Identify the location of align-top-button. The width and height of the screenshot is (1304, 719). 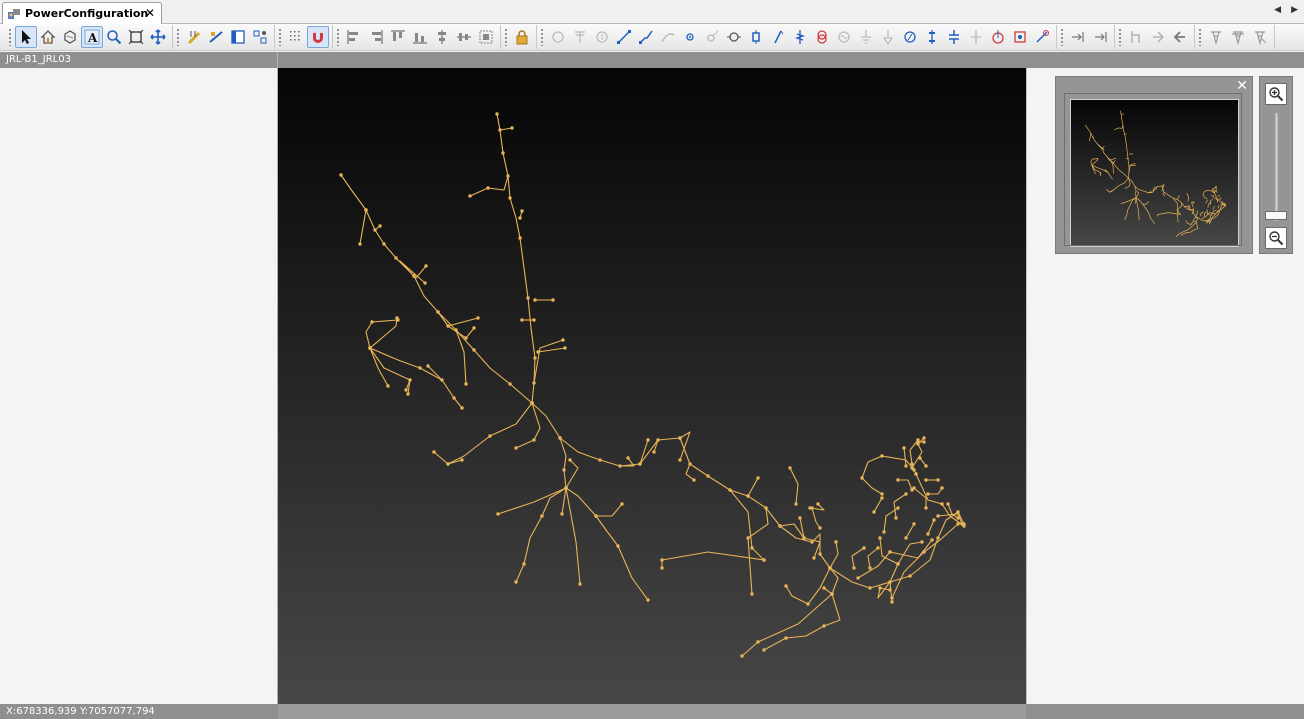
(398, 37).